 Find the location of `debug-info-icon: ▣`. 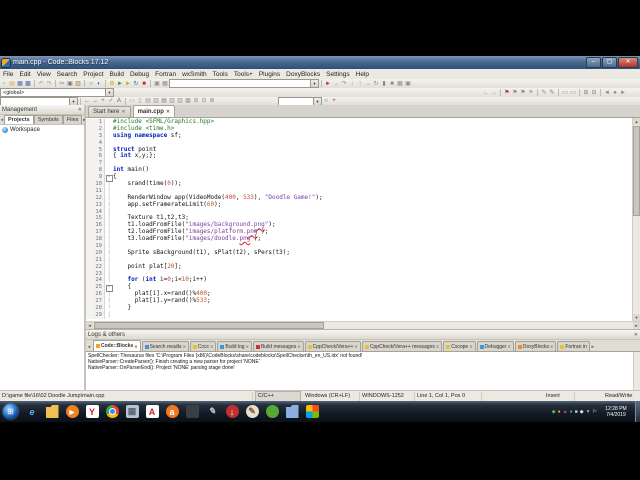

debug-info-icon: ▣ is located at coordinates (408, 84).